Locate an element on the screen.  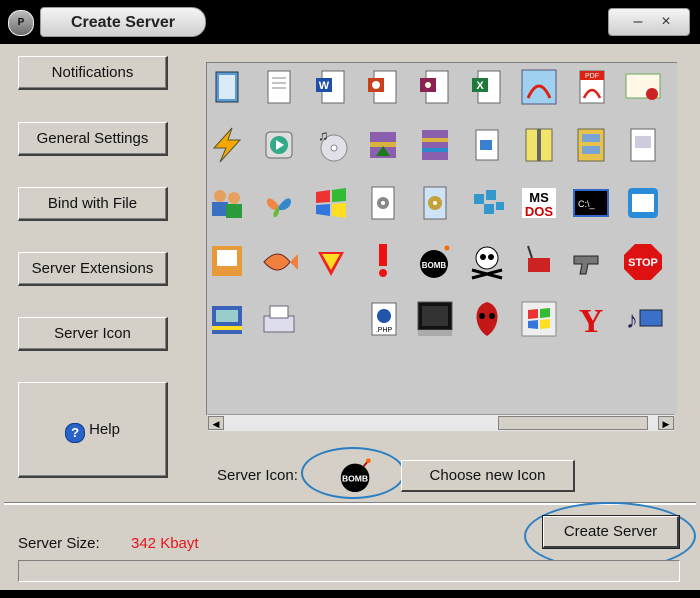
title-bar: P Create Server – × is located at coordinates (350, 22).